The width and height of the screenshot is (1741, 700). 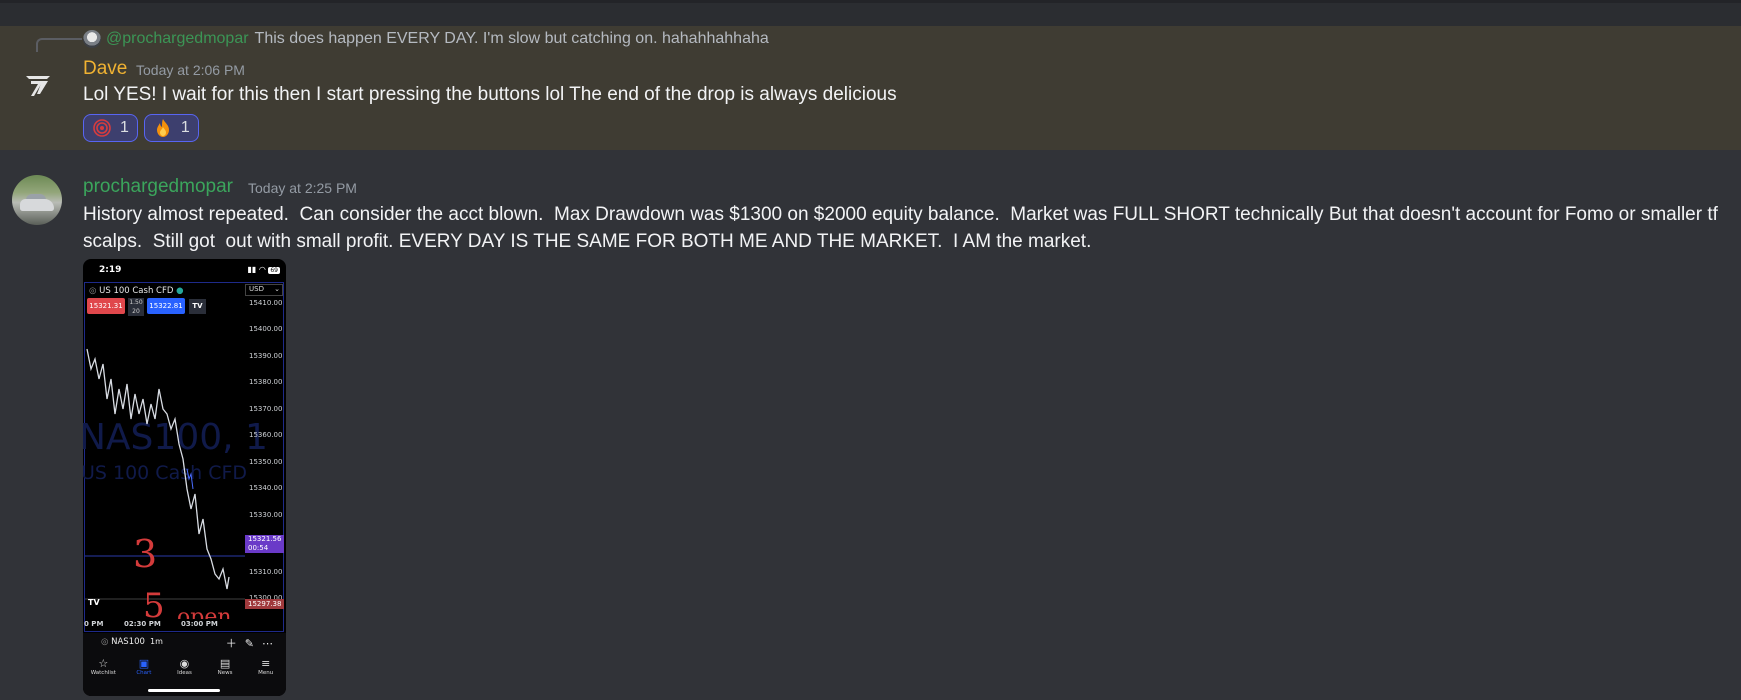 I want to click on reaction-fire: 1, so click(x=171, y=128).